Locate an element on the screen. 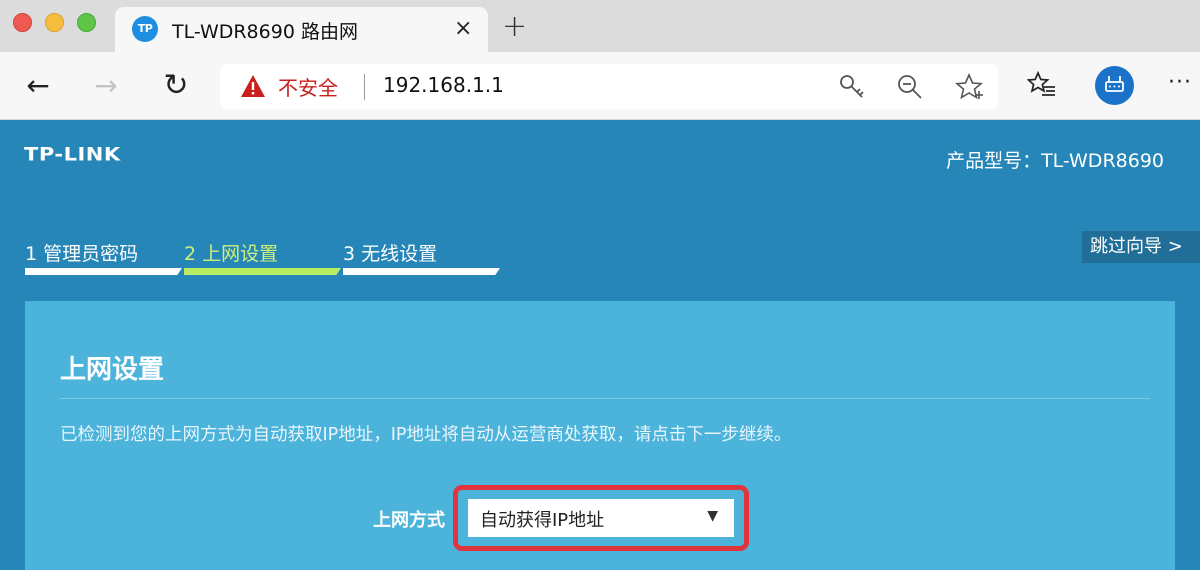 This screenshot has width=1200, height=570. tp-link-favicon-icon: TP is located at coordinates (145, 29).